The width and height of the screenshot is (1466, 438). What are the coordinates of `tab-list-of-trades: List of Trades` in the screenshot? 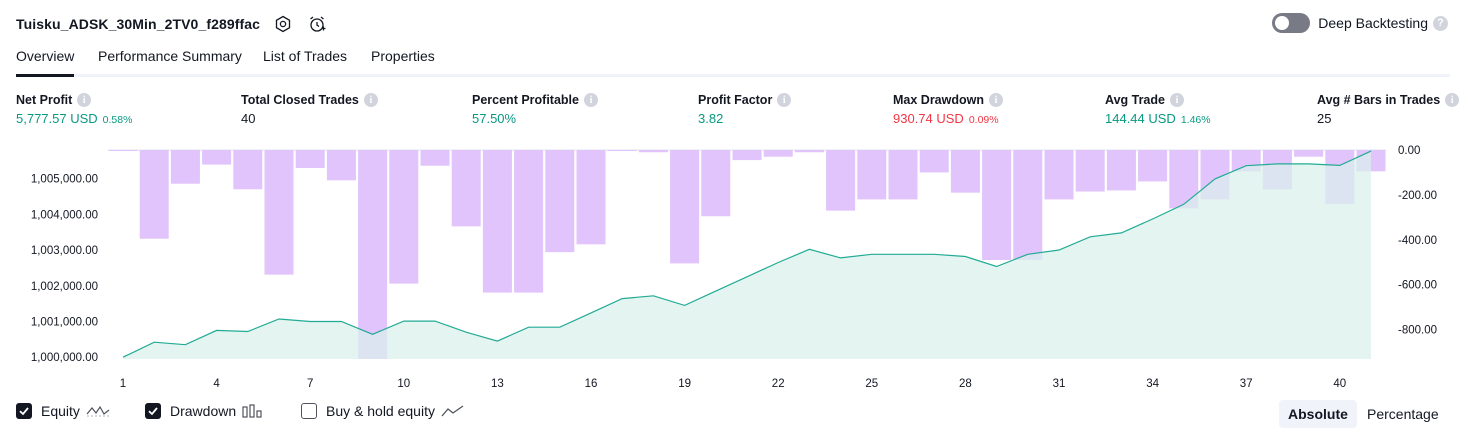 It's located at (305, 61).